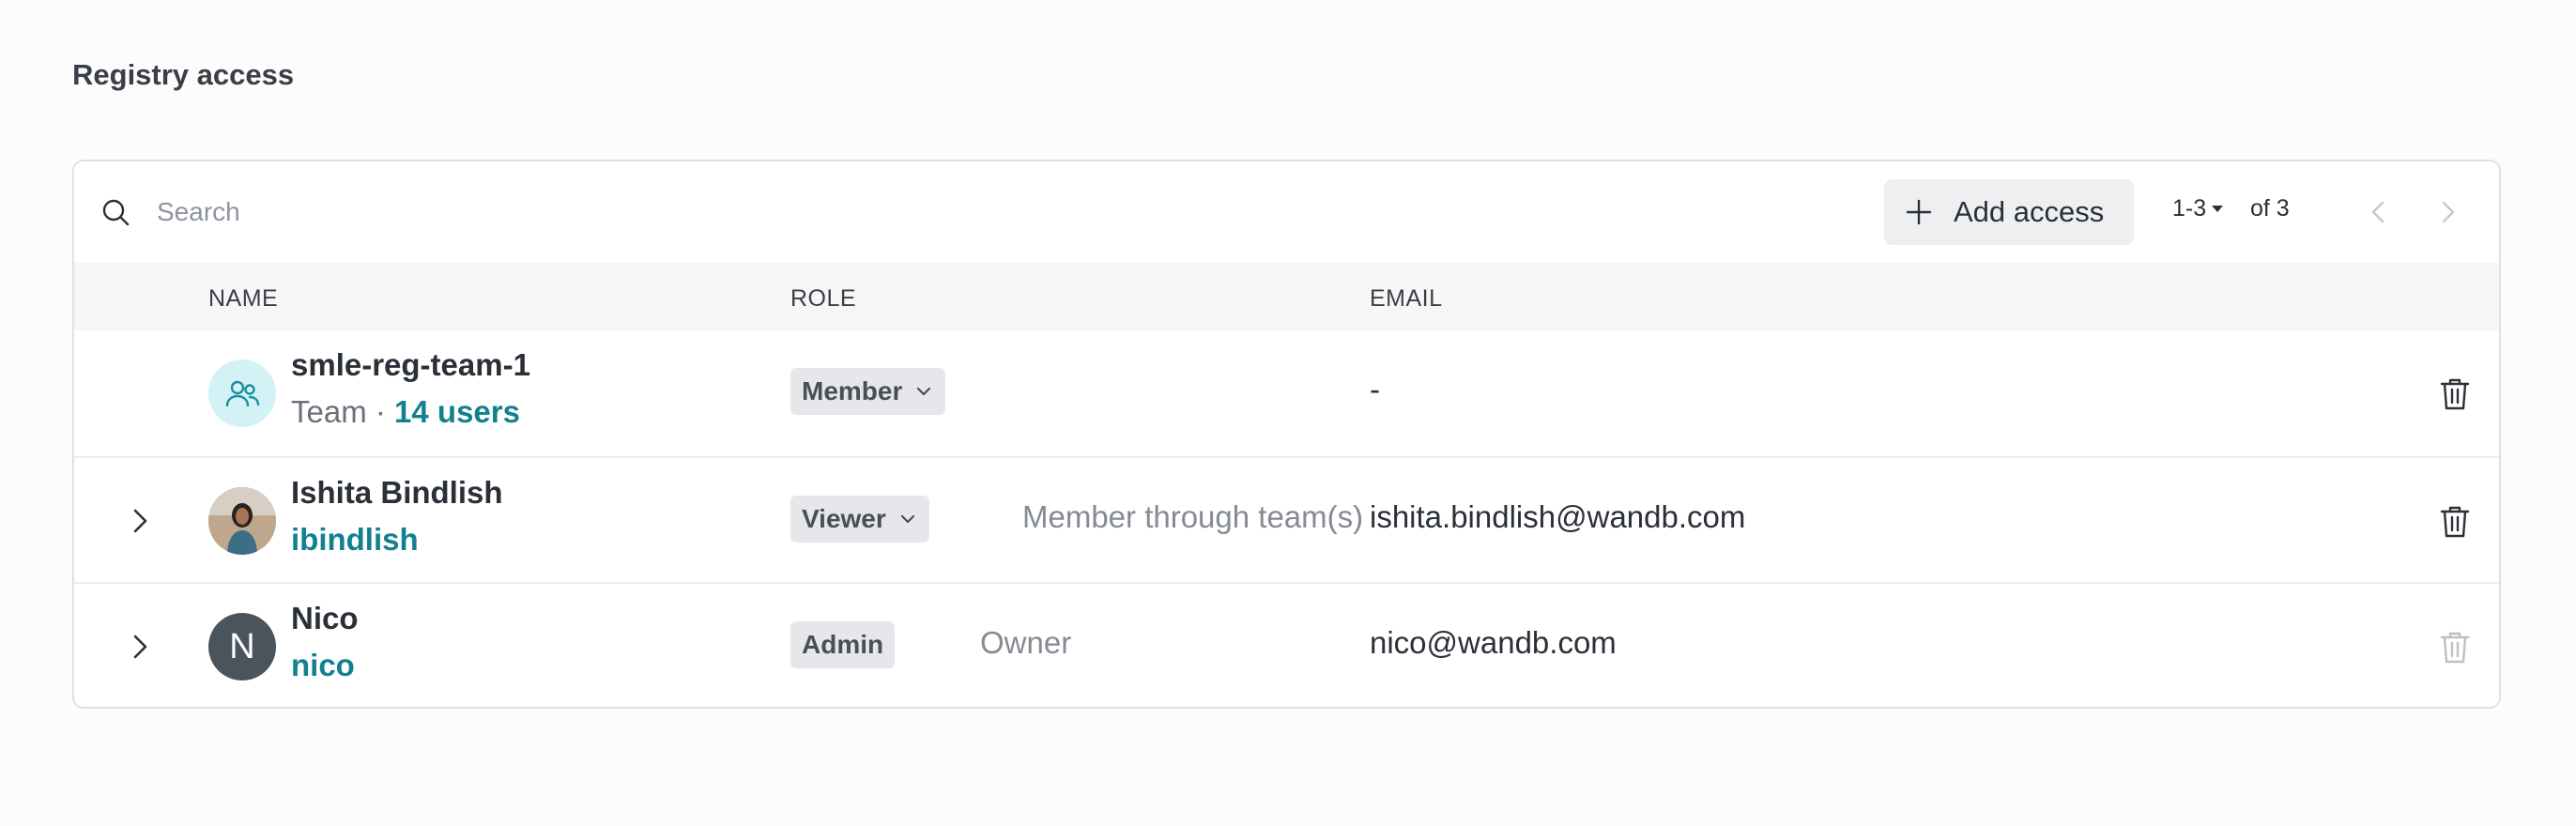  Describe the element at coordinates (397, 492) in the screenshot. I see `row-name: Ishita Bindlish` at that location.